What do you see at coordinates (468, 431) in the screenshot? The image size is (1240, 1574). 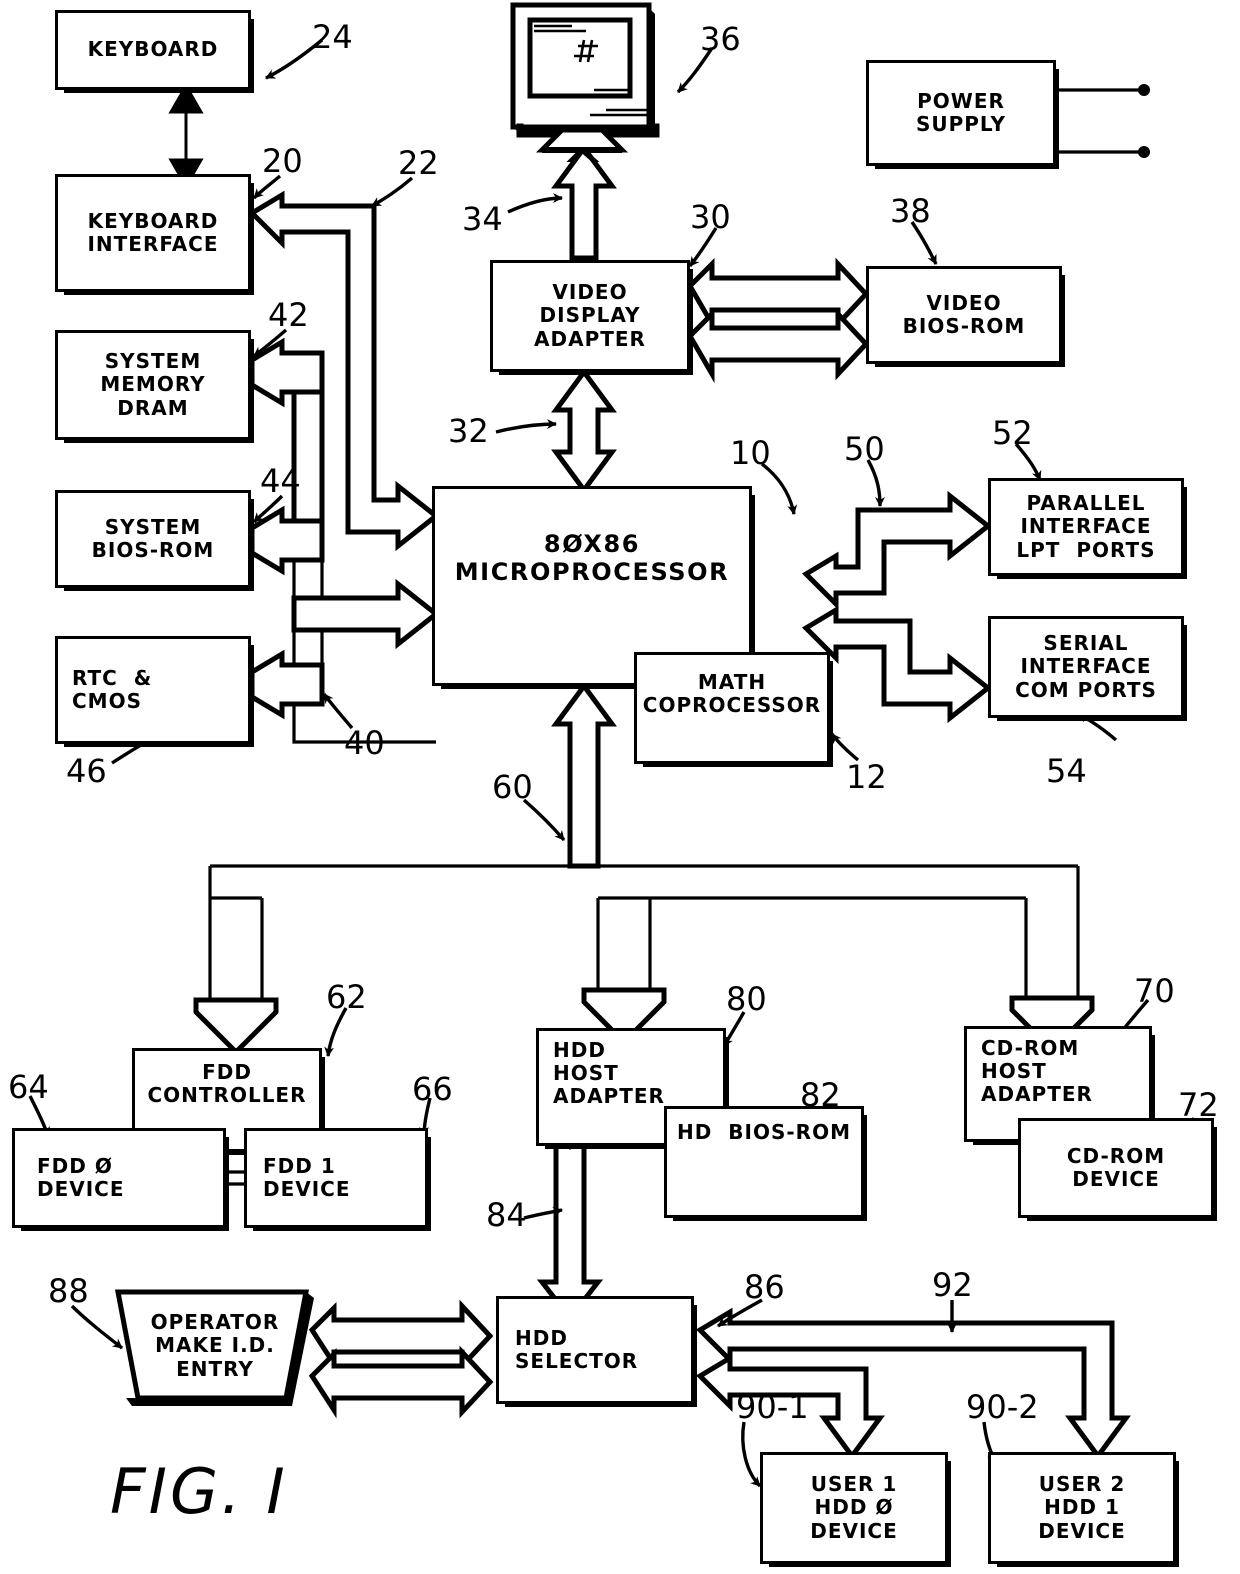 I see `ref-32: 32` at bounding box center [468, 431].